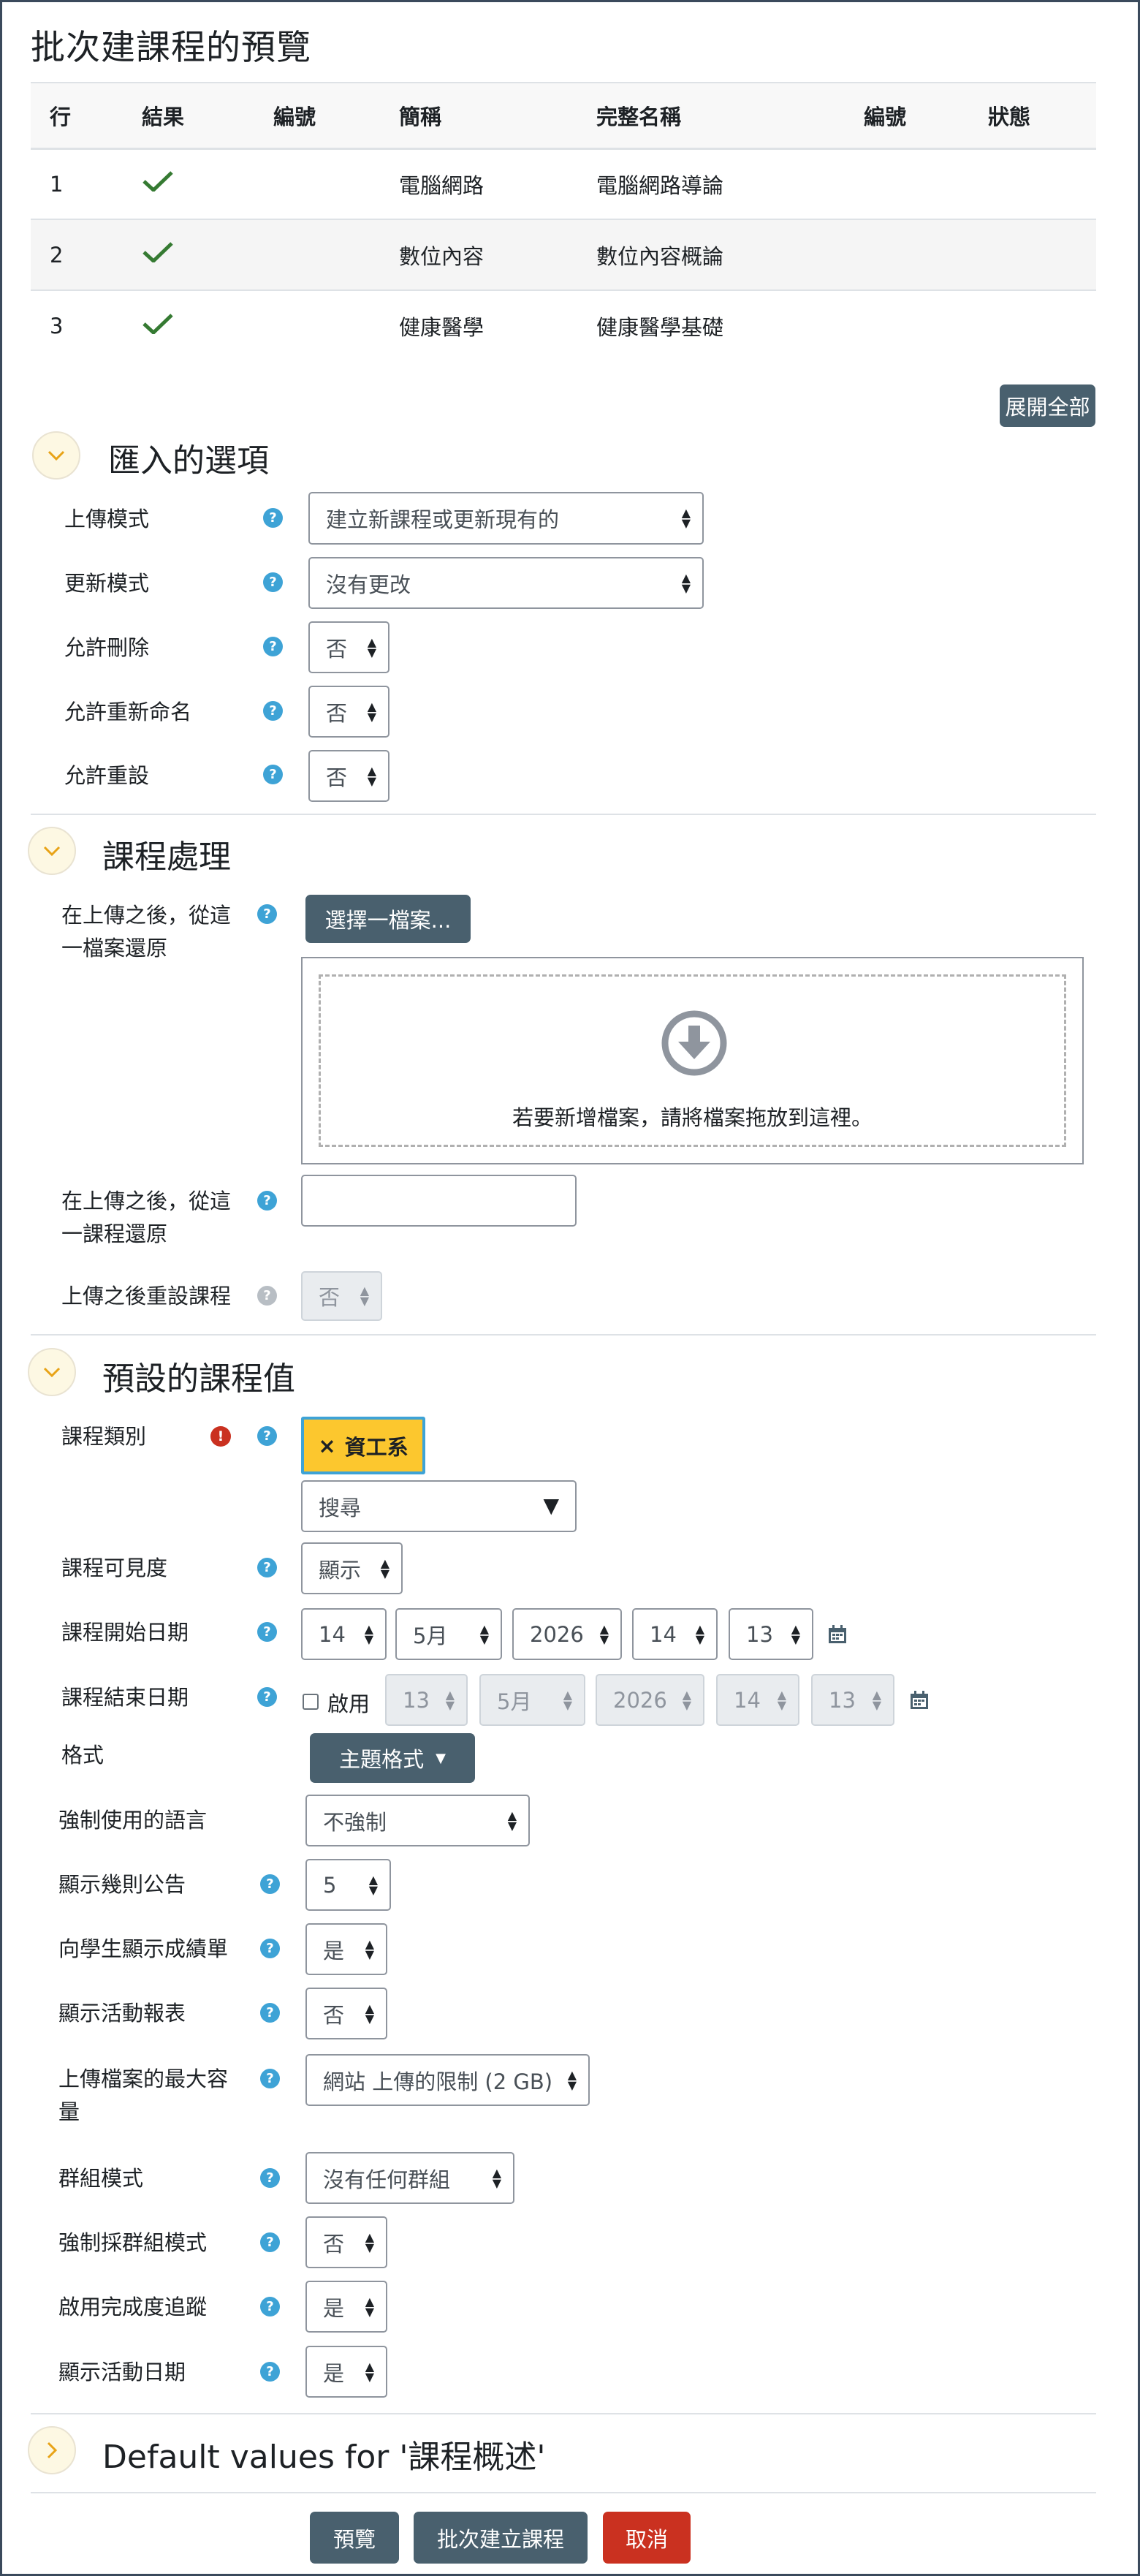 Image resolution: width=1140 pixels, height=2576 pixels. I want to click on start-month-select: 5月 ▲ ▼, so click(448, 1634).